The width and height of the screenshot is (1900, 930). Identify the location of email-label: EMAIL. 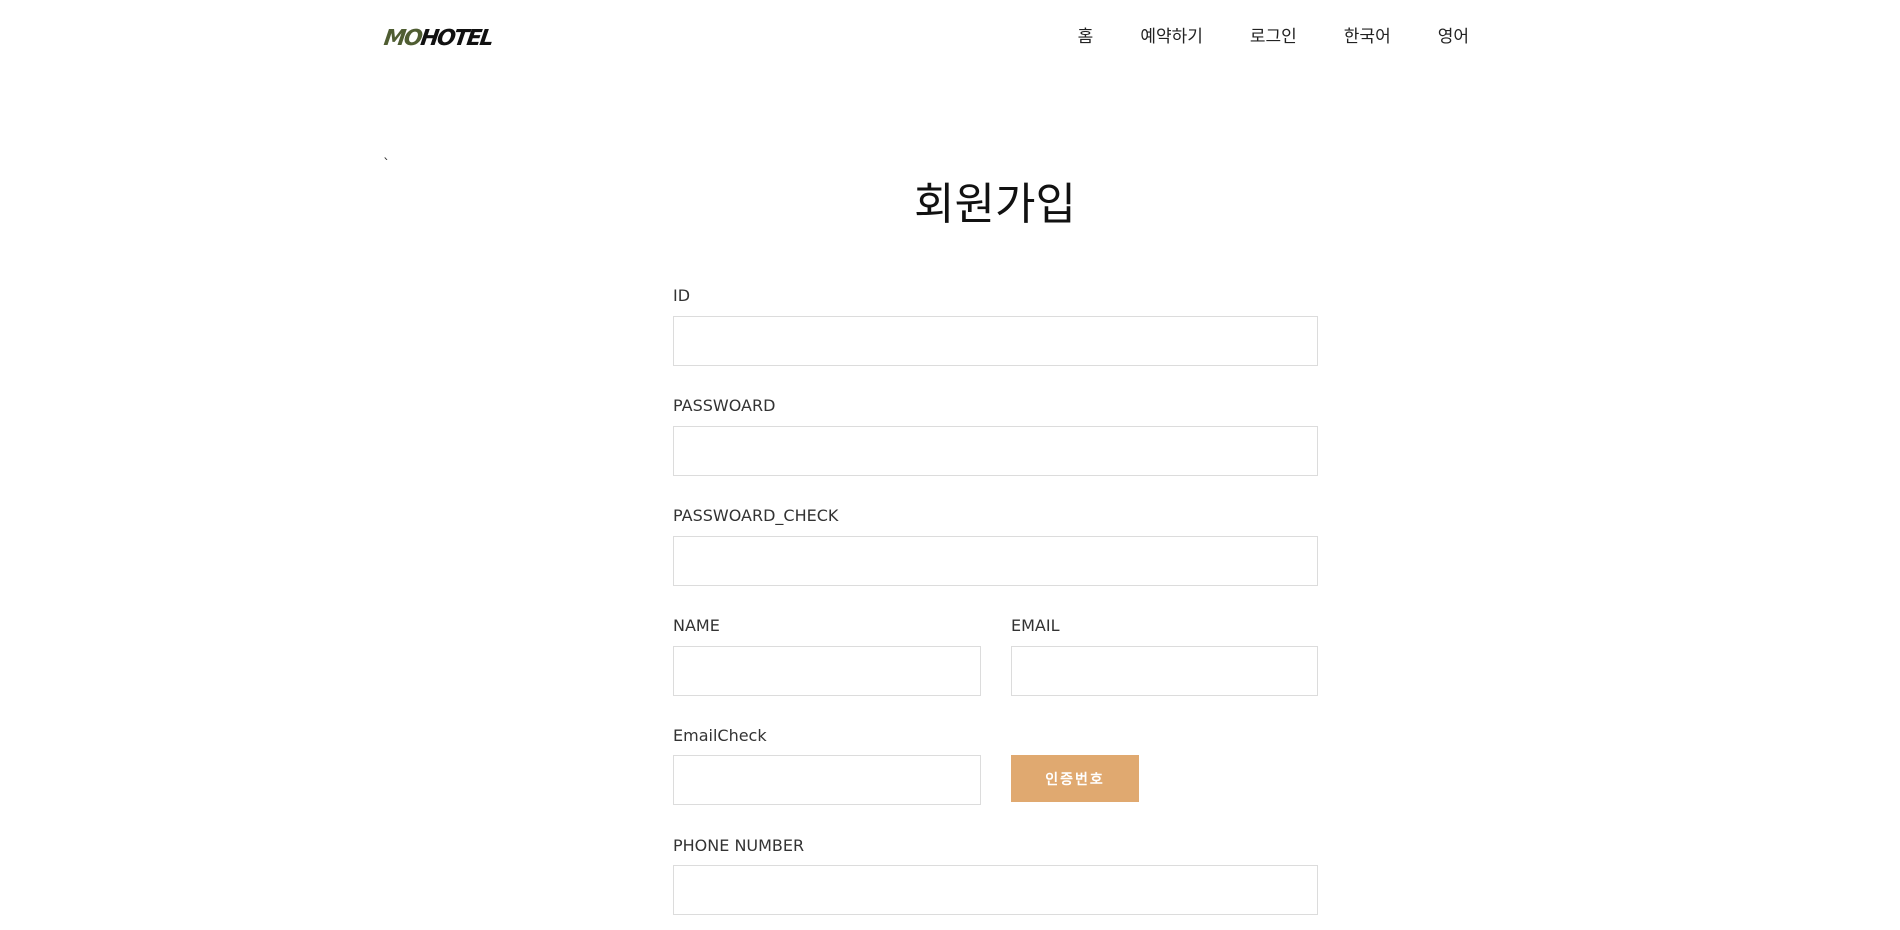
(1035, 625).